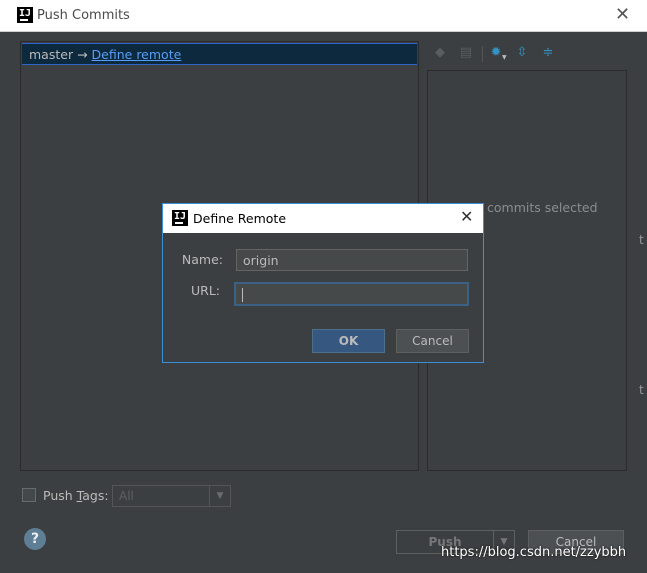  Describe the element at coordinates (171, 496) in the screenshot. I see `push-tags-select: All ▼` at that location.